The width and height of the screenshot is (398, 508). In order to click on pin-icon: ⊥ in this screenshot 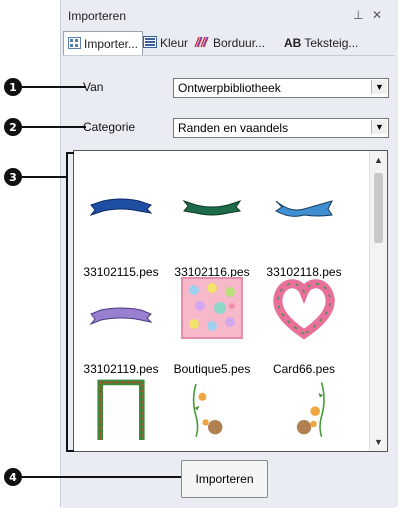, I will do `click(358, 15)`.